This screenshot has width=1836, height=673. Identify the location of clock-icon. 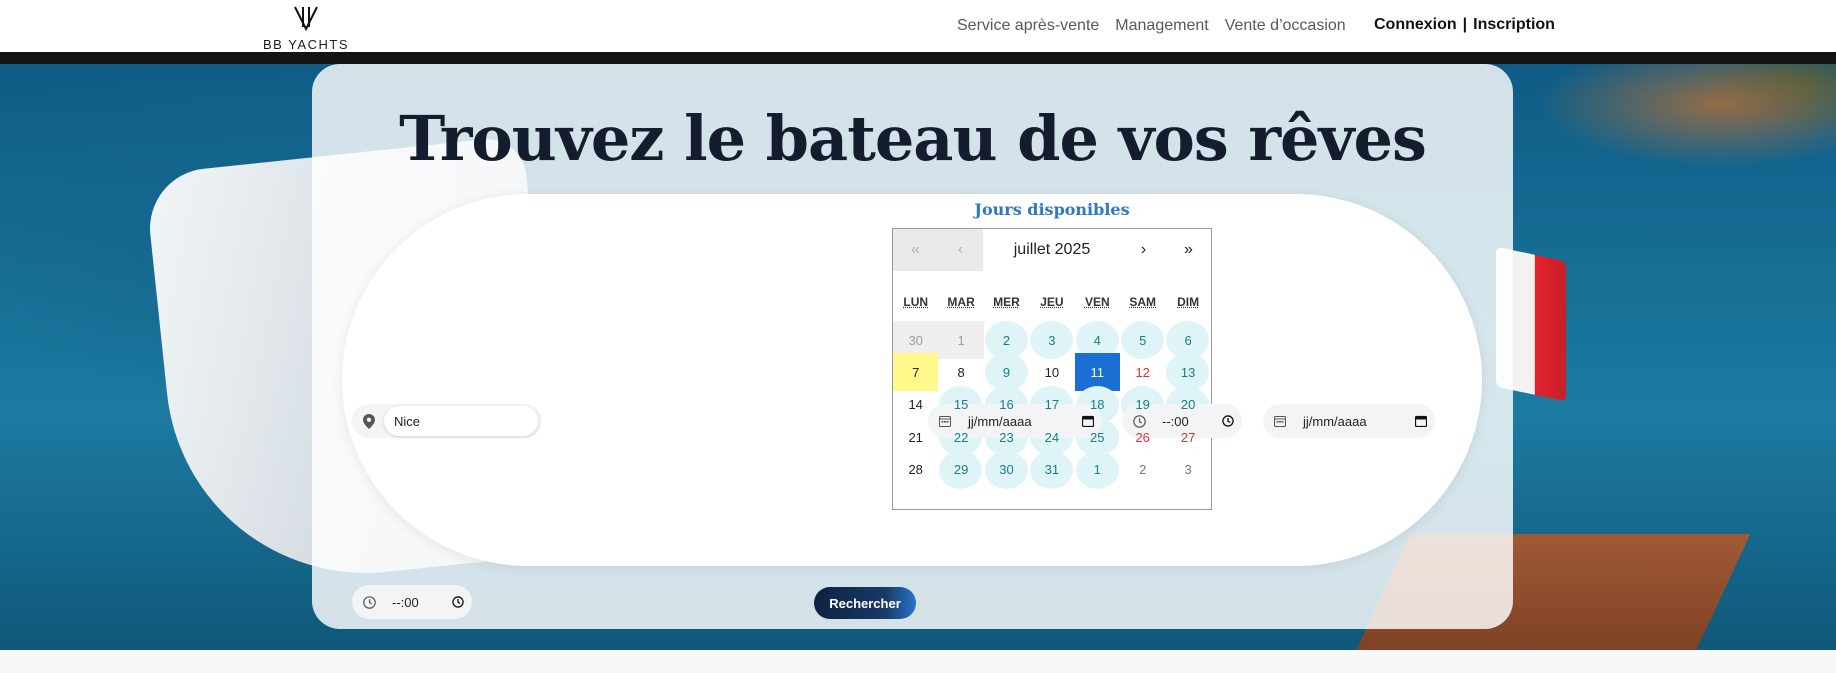
(369, 602).